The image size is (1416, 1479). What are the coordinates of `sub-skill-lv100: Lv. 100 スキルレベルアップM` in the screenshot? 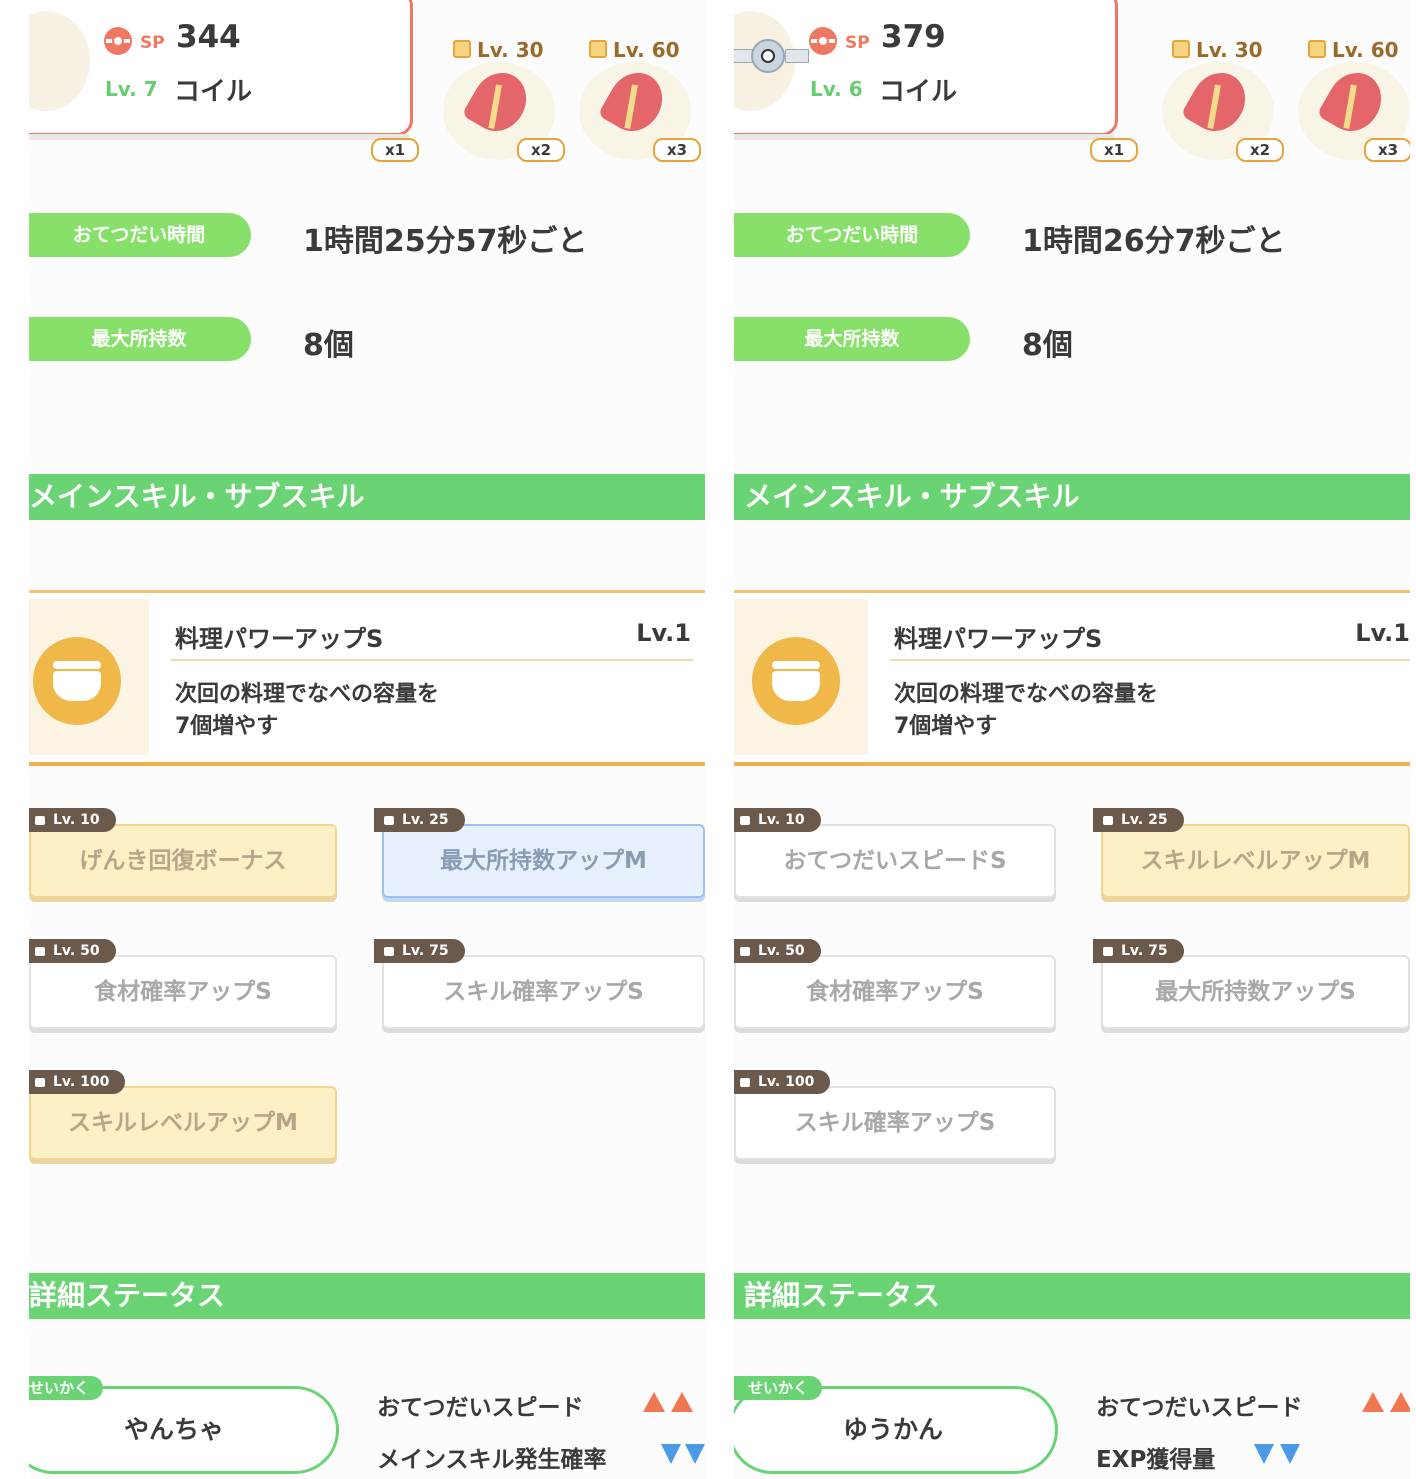 It's located at (183, 1115).